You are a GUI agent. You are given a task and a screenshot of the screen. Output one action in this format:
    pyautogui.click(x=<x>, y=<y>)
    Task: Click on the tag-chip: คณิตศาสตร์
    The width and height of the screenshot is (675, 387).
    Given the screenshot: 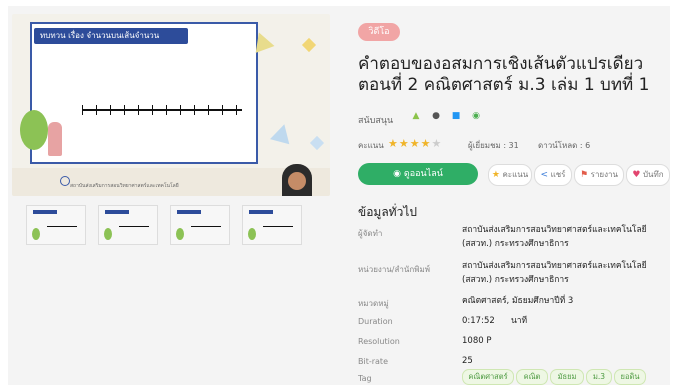 What is the action you would take?
    pyautogui.click(x=488, y=377)
    